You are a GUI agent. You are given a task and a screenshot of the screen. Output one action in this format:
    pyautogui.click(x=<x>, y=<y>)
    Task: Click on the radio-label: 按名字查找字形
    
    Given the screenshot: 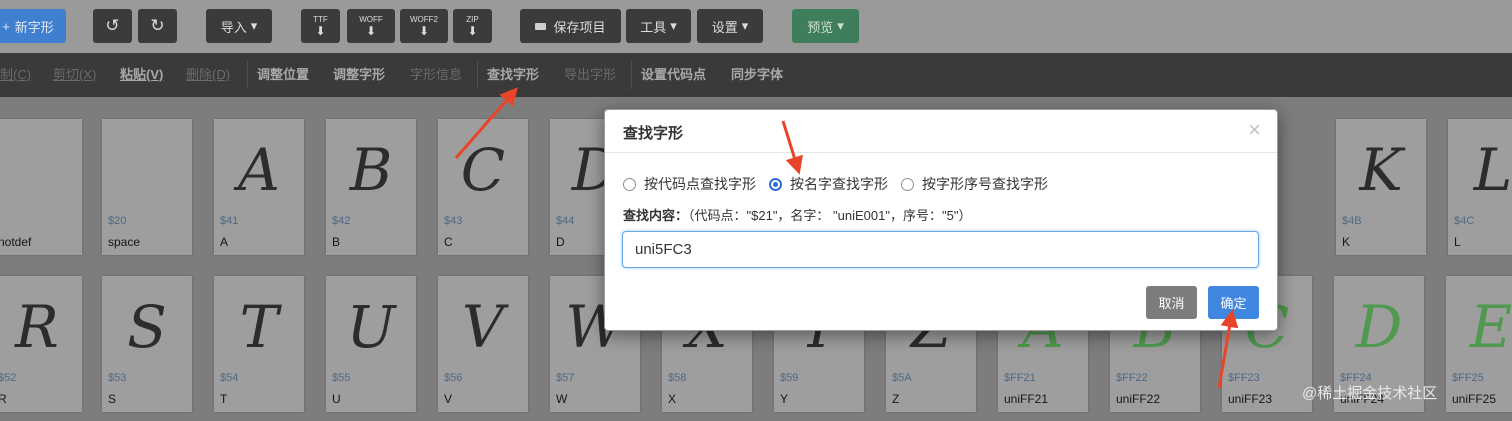 What is the action you would take?
    pyautogui.click(x=839, y=184)
    